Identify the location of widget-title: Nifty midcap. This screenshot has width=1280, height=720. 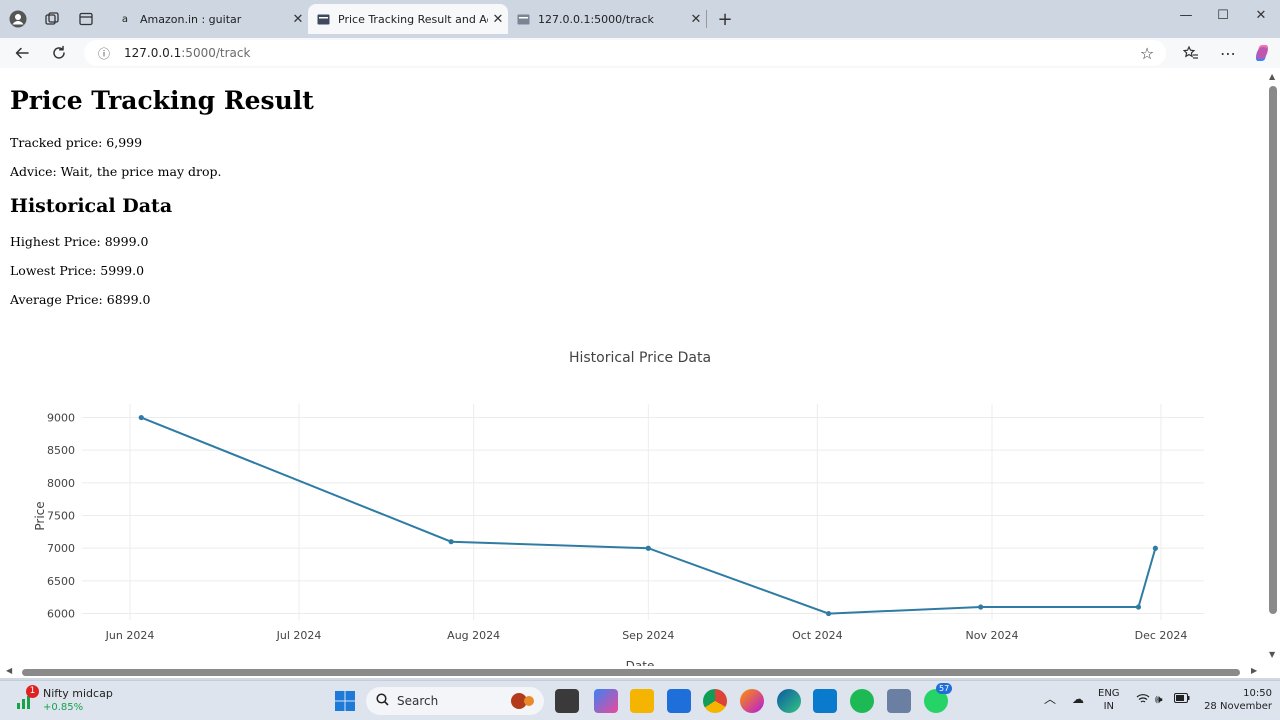
(78, 693).